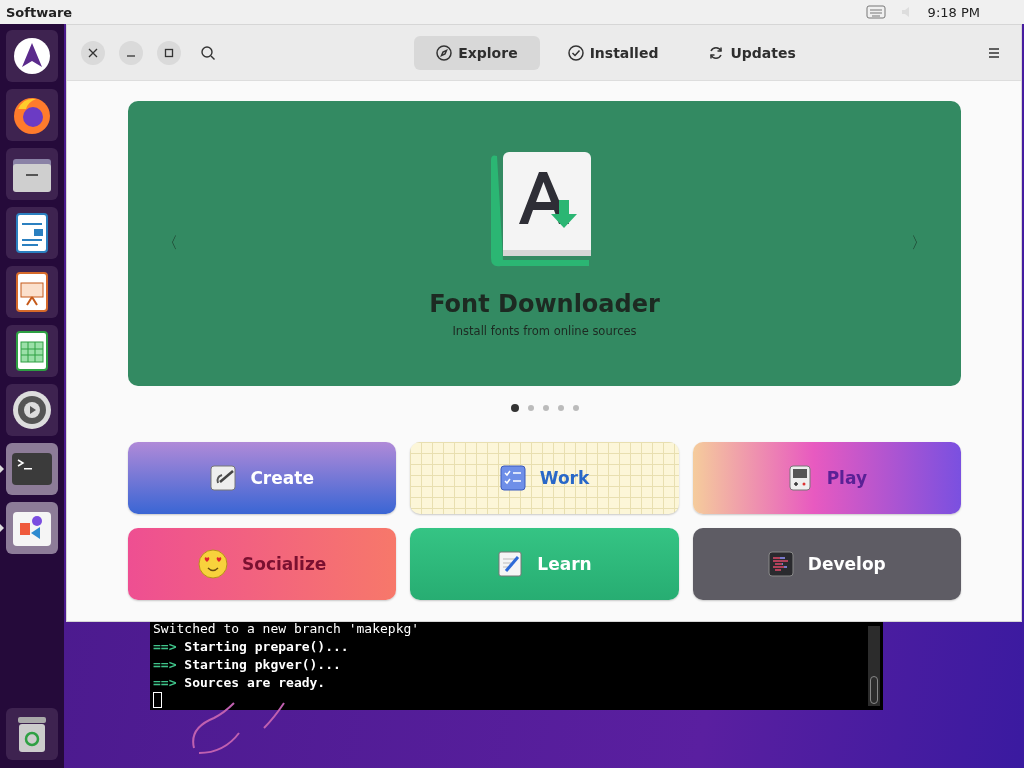 The width and height of the screenshot is (1024, 768). I want to click on clock: 9:18 PM, so click(953, 12).